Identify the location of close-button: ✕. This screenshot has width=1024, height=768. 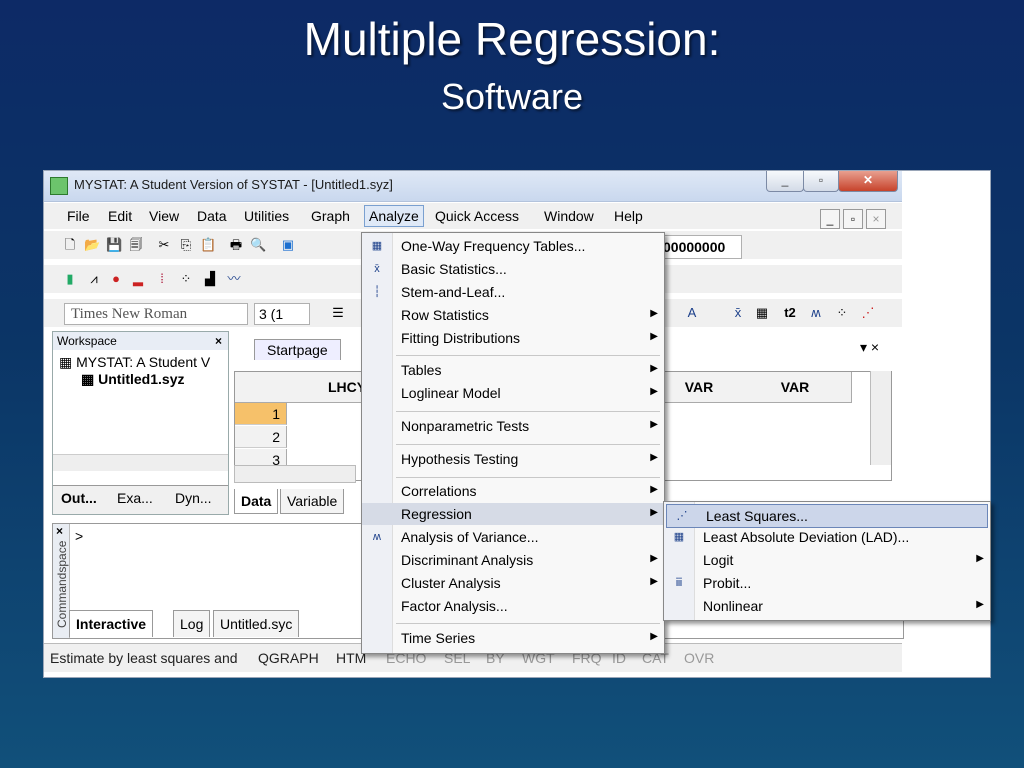
(868, 181).